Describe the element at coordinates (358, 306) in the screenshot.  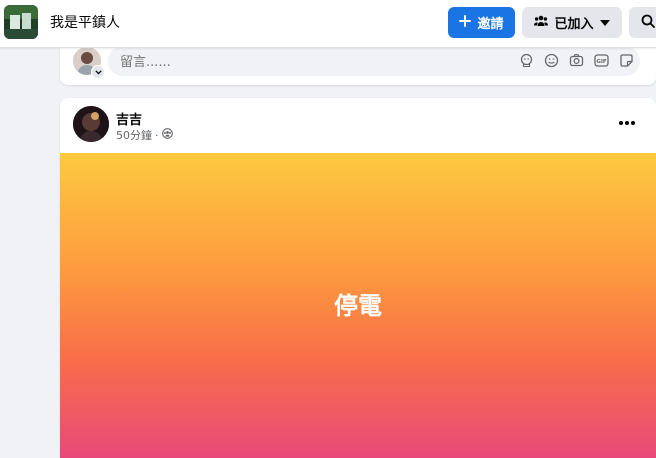
I see `post-text: 停電` at that location.